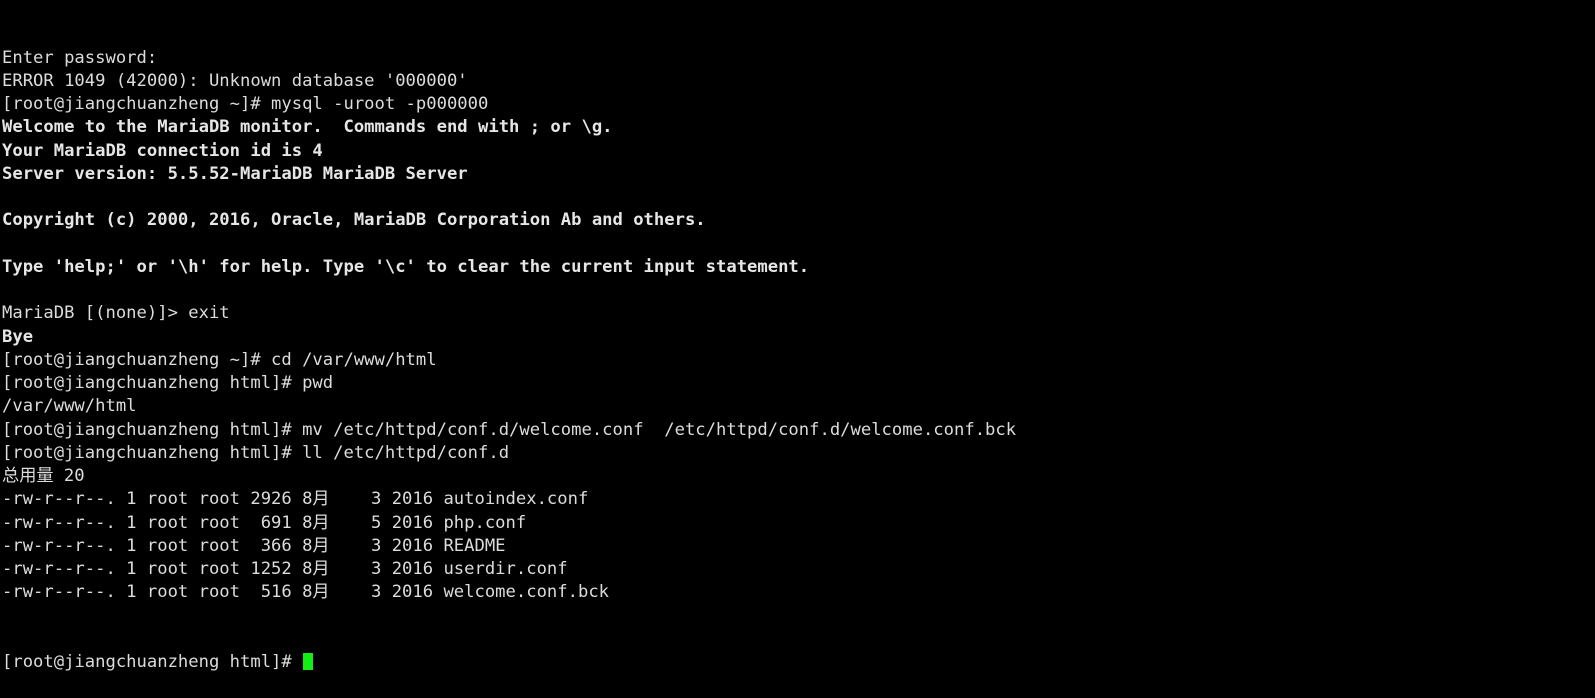 This screenshot has height=698, width=1595. Describe the element at coordinates (162, 150) in the screenshot. I see `terminal-line: Your MariaDB connection id is 4` at that location.